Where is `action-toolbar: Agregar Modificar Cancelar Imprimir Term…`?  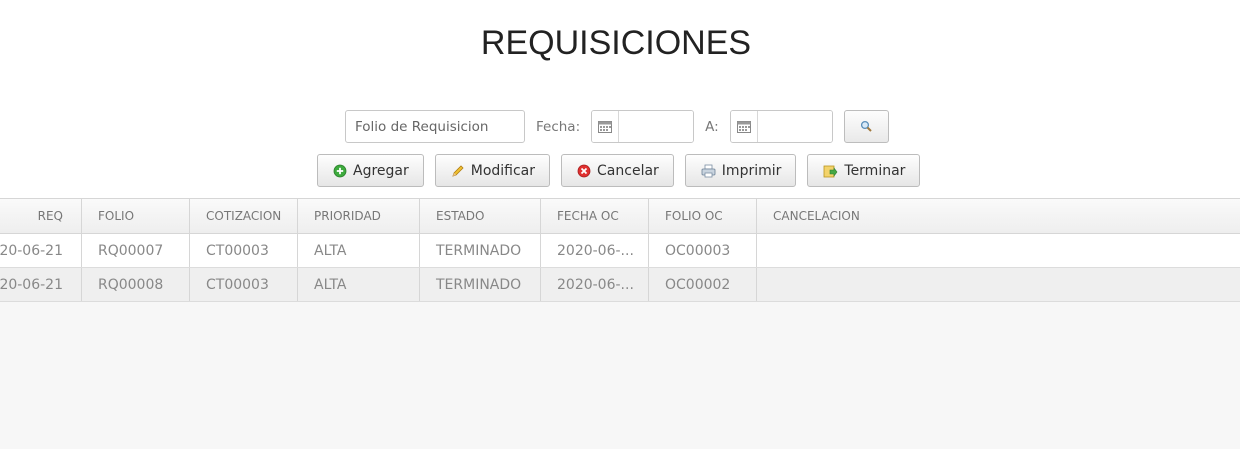 action-toolbar: Agregar Modificar Cancelar Imprimir Term… is located at coordinates (624, 170).